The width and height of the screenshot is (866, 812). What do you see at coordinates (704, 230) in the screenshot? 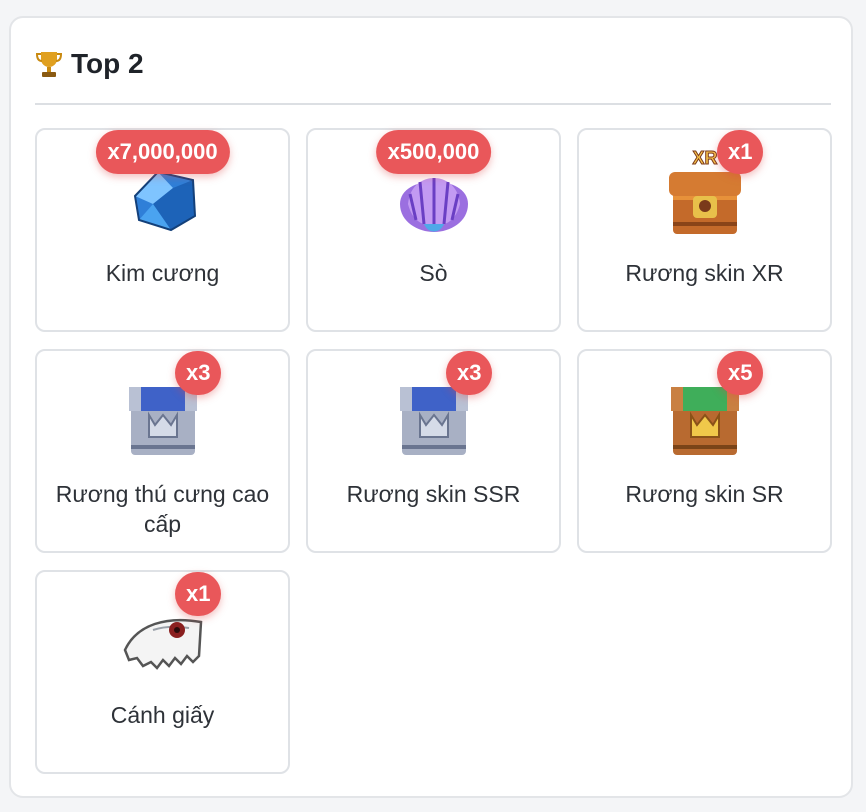
I see `reward-item-xr-chest: XR x1 Rương skin XR` at bounding box center [704, 230].